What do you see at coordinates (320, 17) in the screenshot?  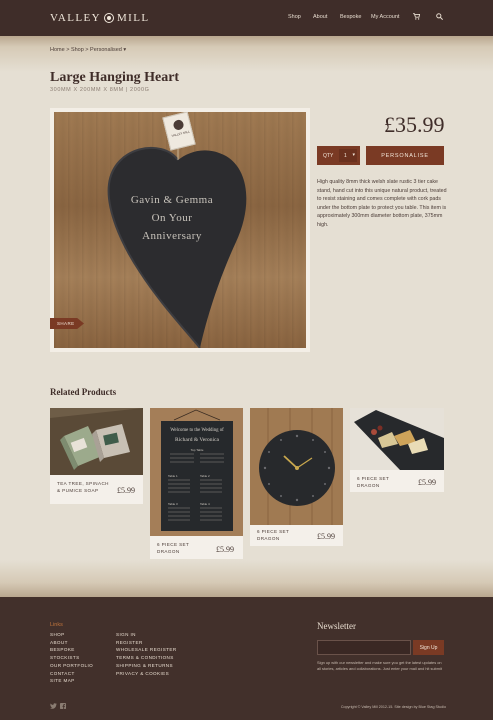 I see `nav-about: About` at bounding box center [320, 17].